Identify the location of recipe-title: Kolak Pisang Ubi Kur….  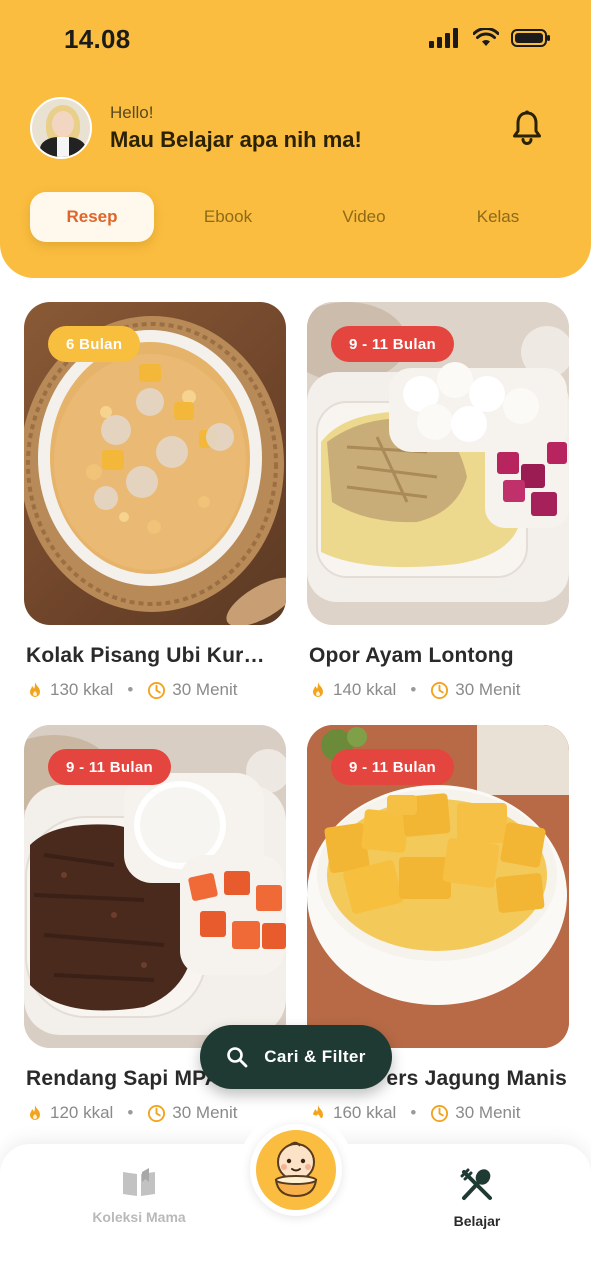
(155, 656).